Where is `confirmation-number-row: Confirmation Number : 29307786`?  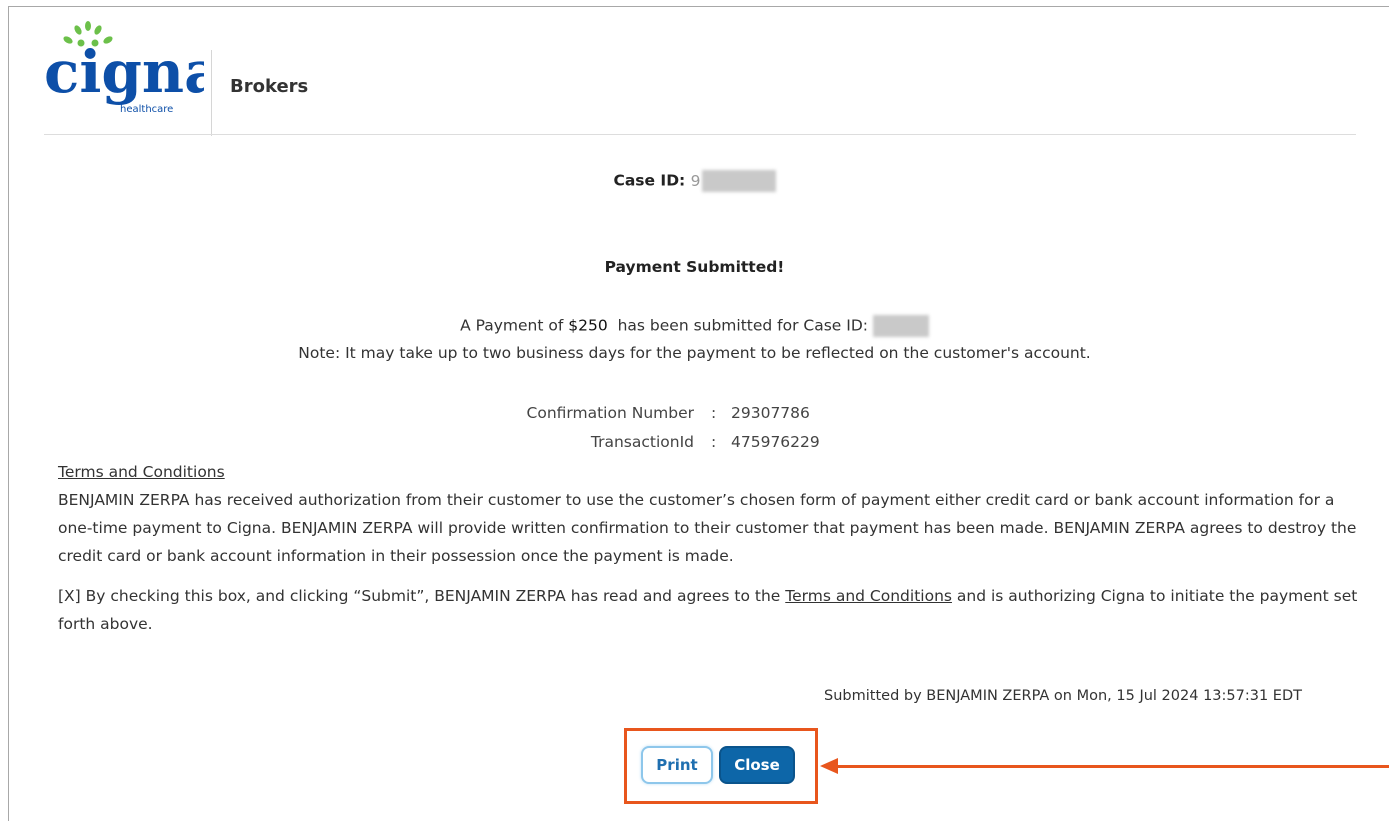 confirmation-number-row: Confirmation Number : 29307786 is located at coordinates (668, 413).